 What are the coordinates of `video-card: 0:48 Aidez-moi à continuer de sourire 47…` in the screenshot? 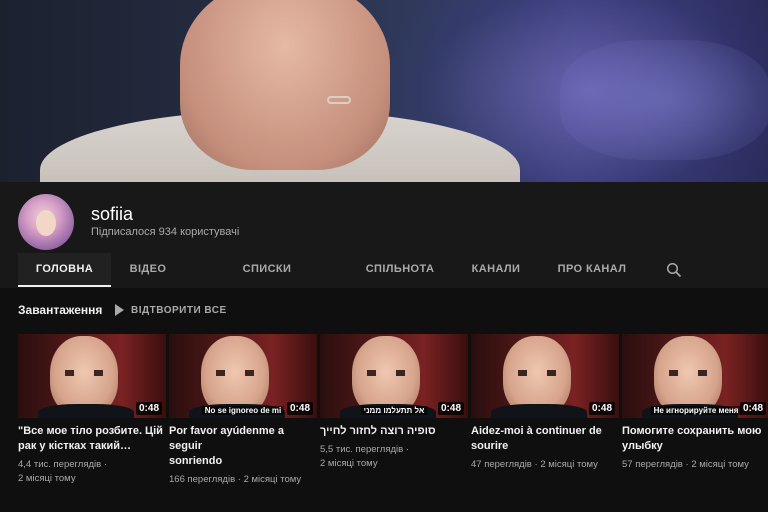 It's located at (545, 403).